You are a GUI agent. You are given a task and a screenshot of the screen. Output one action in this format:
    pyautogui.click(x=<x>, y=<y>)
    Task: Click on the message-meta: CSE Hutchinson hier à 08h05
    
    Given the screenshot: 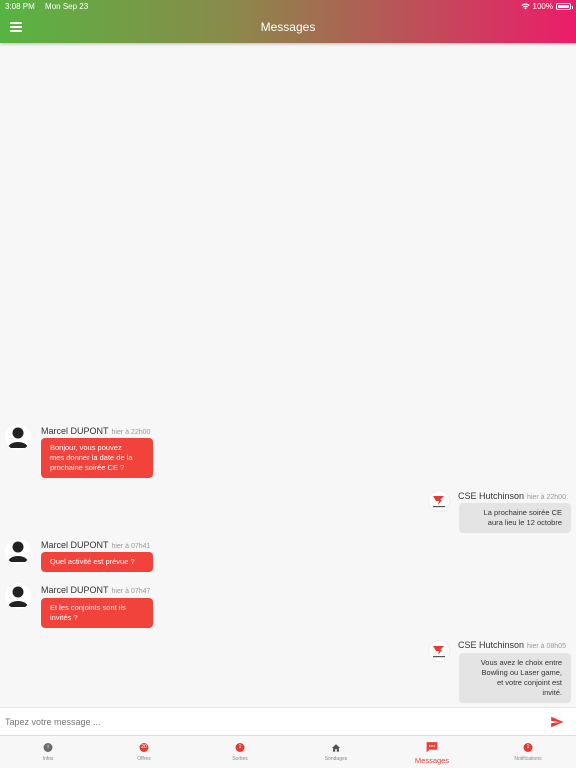 What is the action you would take?
    pyautogui.click(x=512, y=645)
    